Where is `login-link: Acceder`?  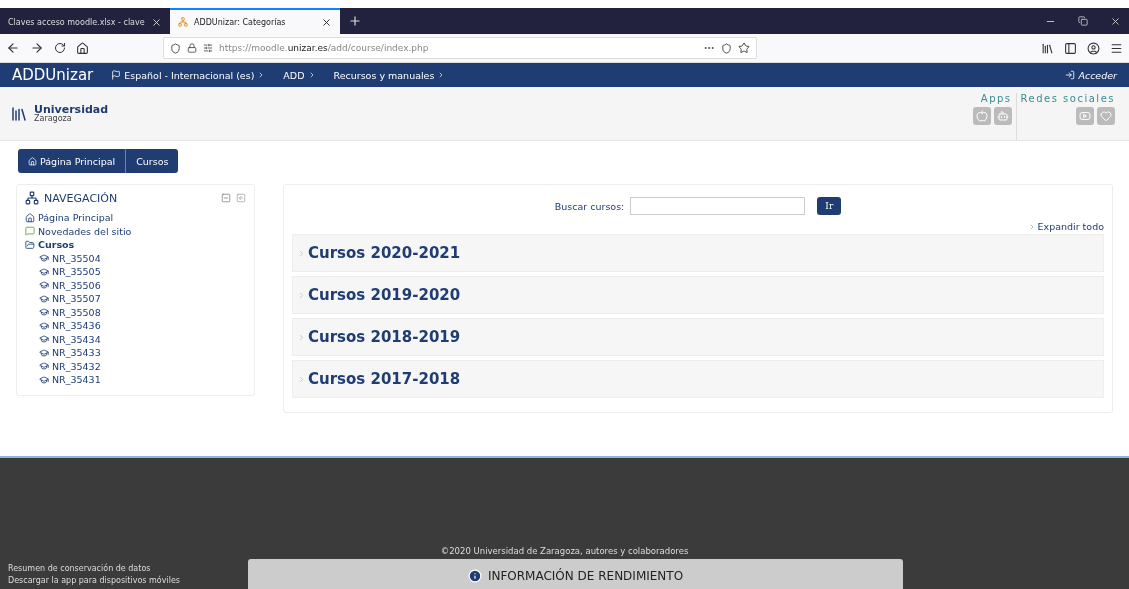
login-link: Acceder is located at coordinates (1091, 75).